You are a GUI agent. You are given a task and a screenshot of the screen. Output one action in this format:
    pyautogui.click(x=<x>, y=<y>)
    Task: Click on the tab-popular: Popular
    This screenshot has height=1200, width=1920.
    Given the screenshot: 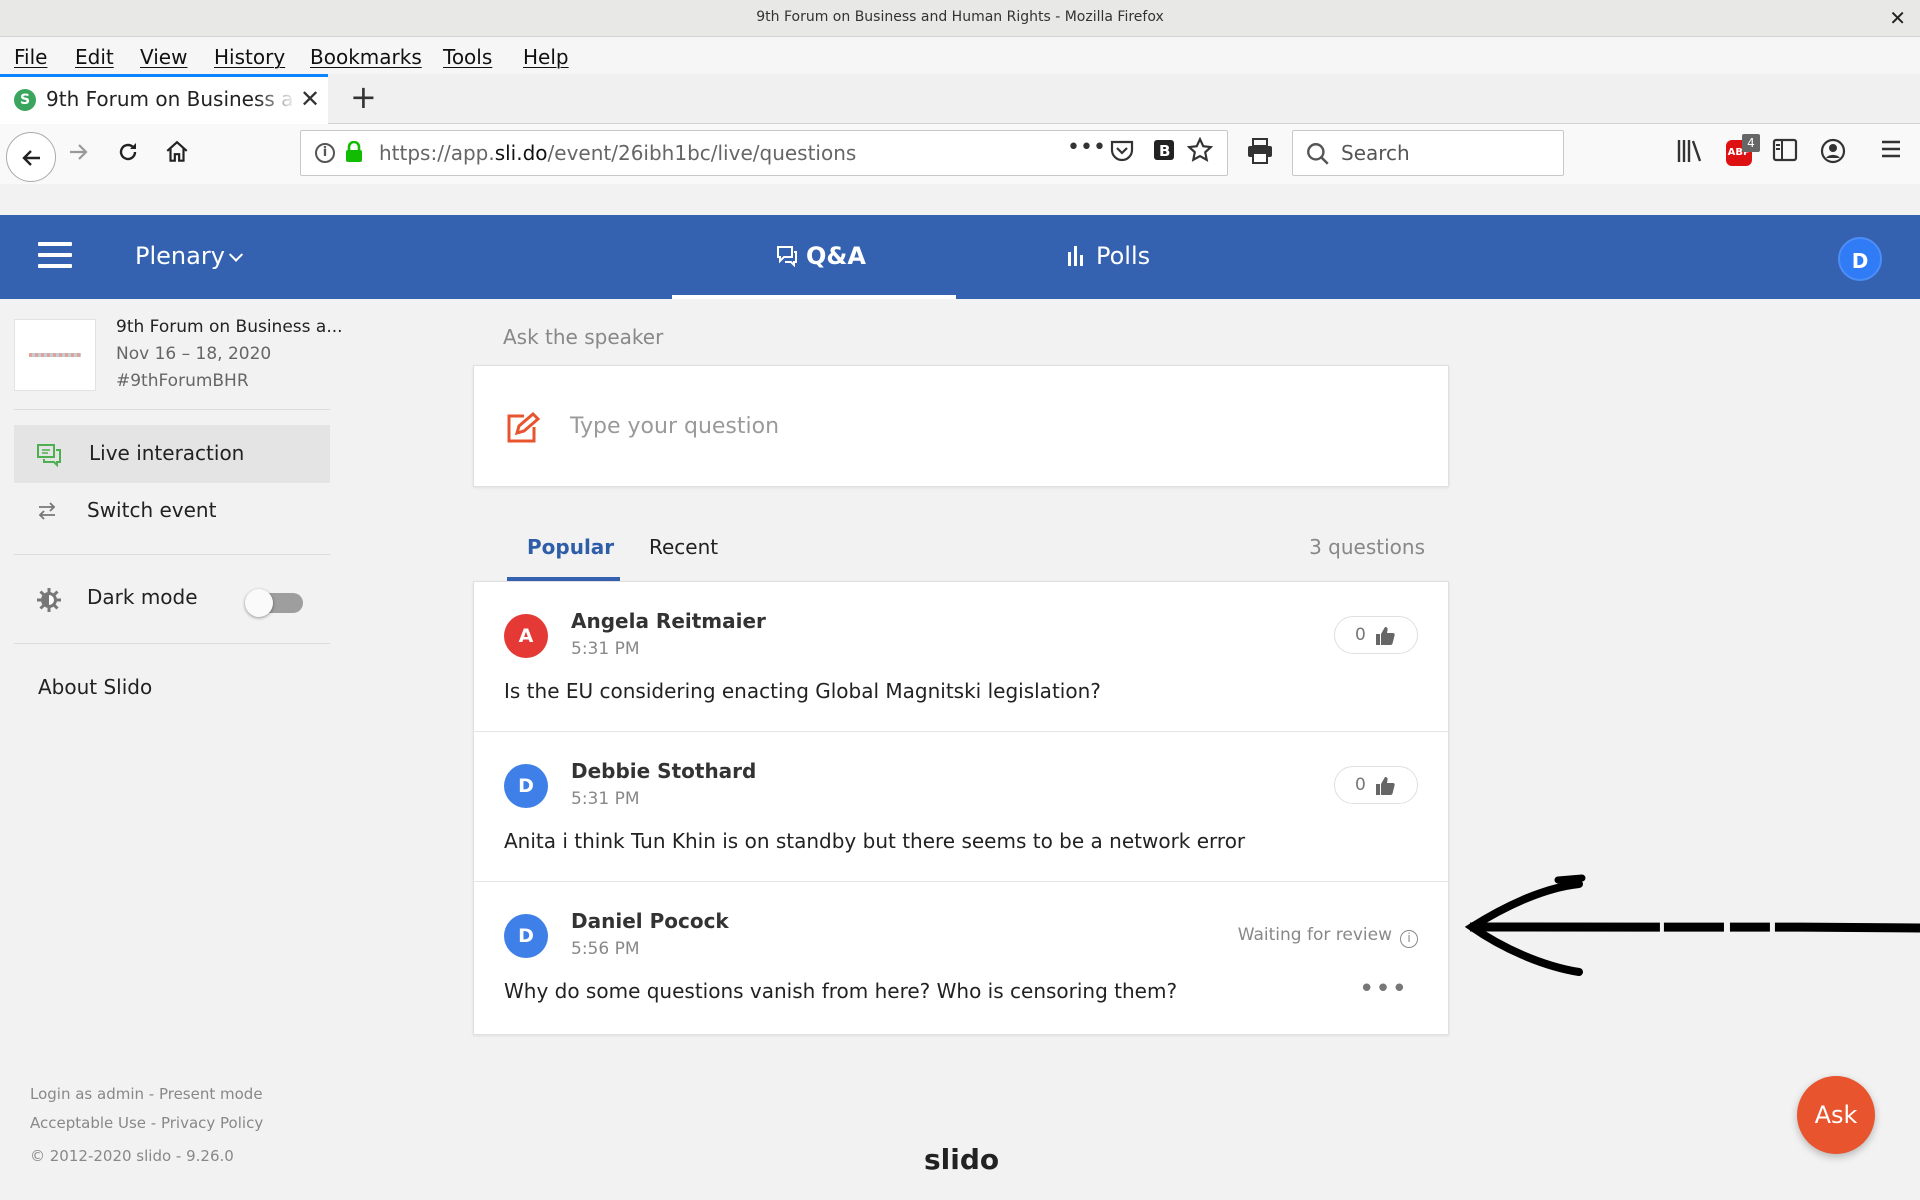 What is the action you would take?
    pyautogui.click(x=570, y=547)
    